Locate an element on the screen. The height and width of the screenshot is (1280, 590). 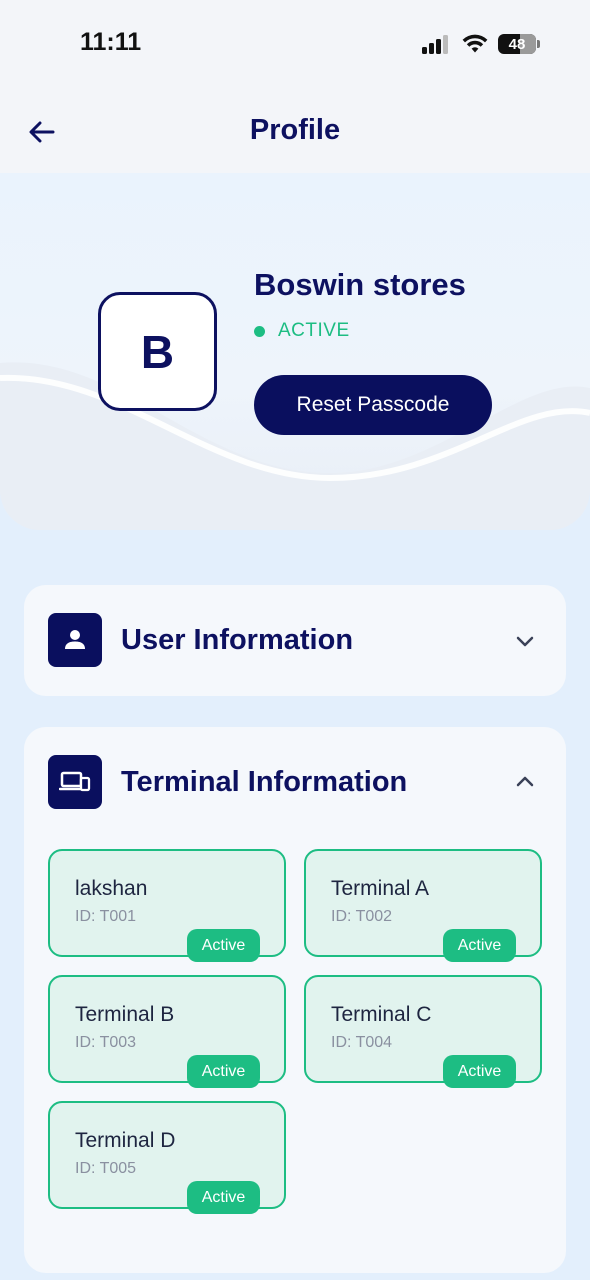
terminal-id: ID: T001 is located at coordinates (106, 916).